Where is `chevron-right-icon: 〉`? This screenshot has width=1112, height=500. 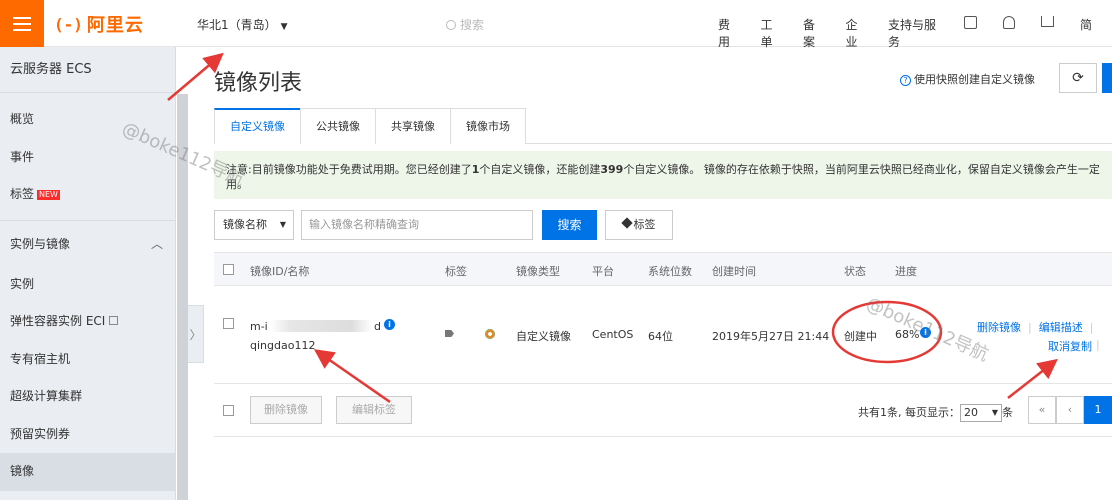
chevron-right-icon: 〉 is located at coordinates (195, 334).